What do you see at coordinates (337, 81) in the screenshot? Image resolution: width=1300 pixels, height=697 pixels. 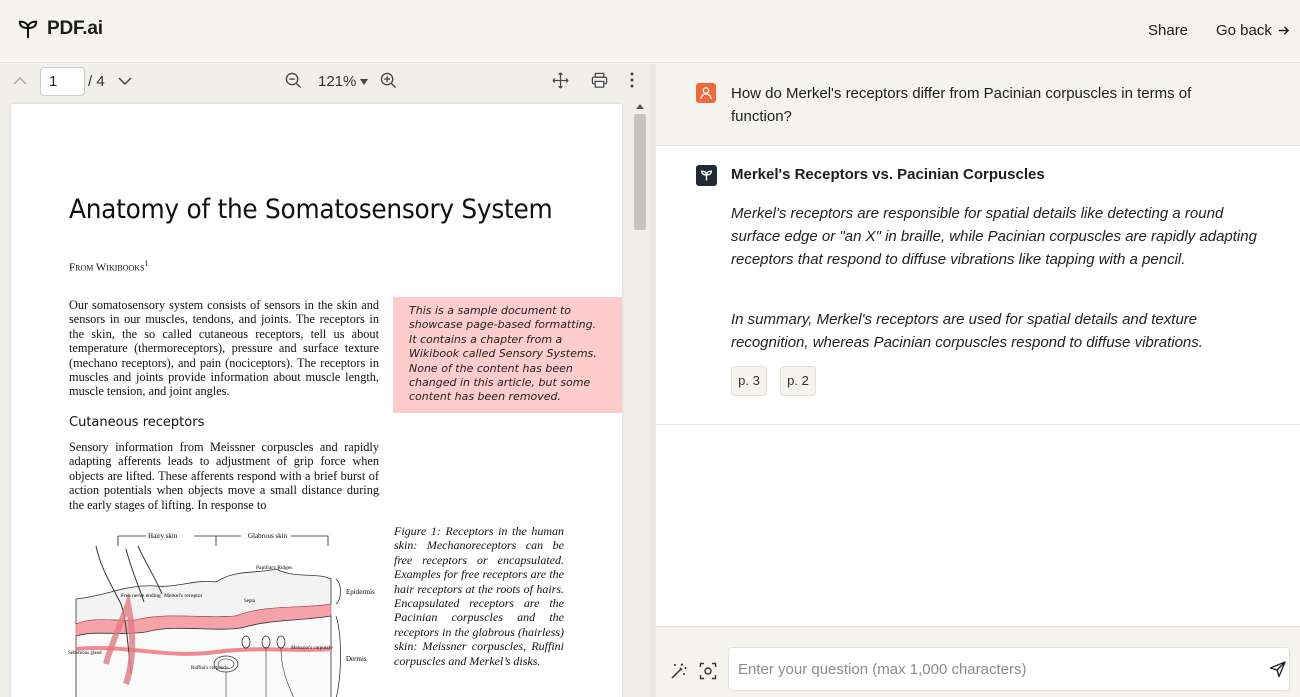 I see `zoom-value: 121%` at bounding box center [337, 81].